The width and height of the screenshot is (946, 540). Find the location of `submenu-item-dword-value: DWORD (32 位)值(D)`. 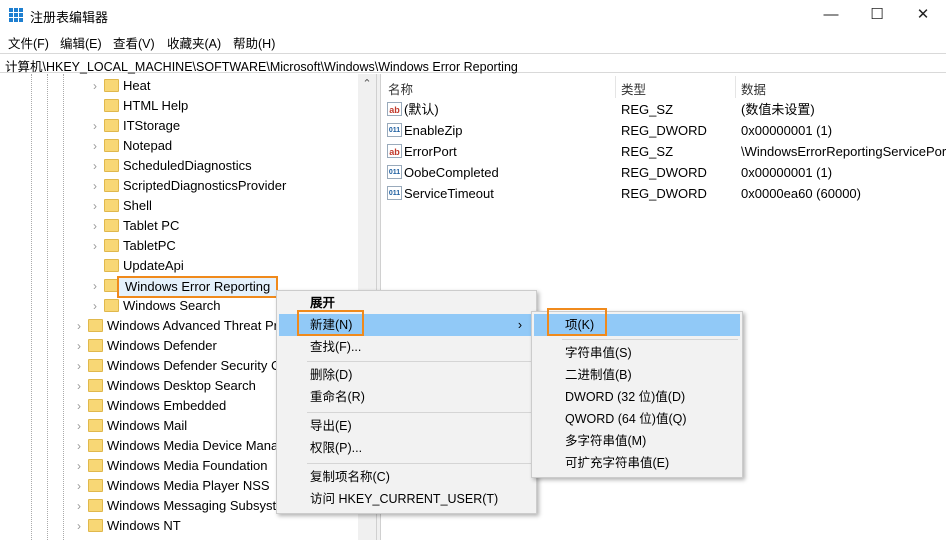

submenu-item-dword-value: DWORD (32 位)值(D) is located at coordinates (637, 397).